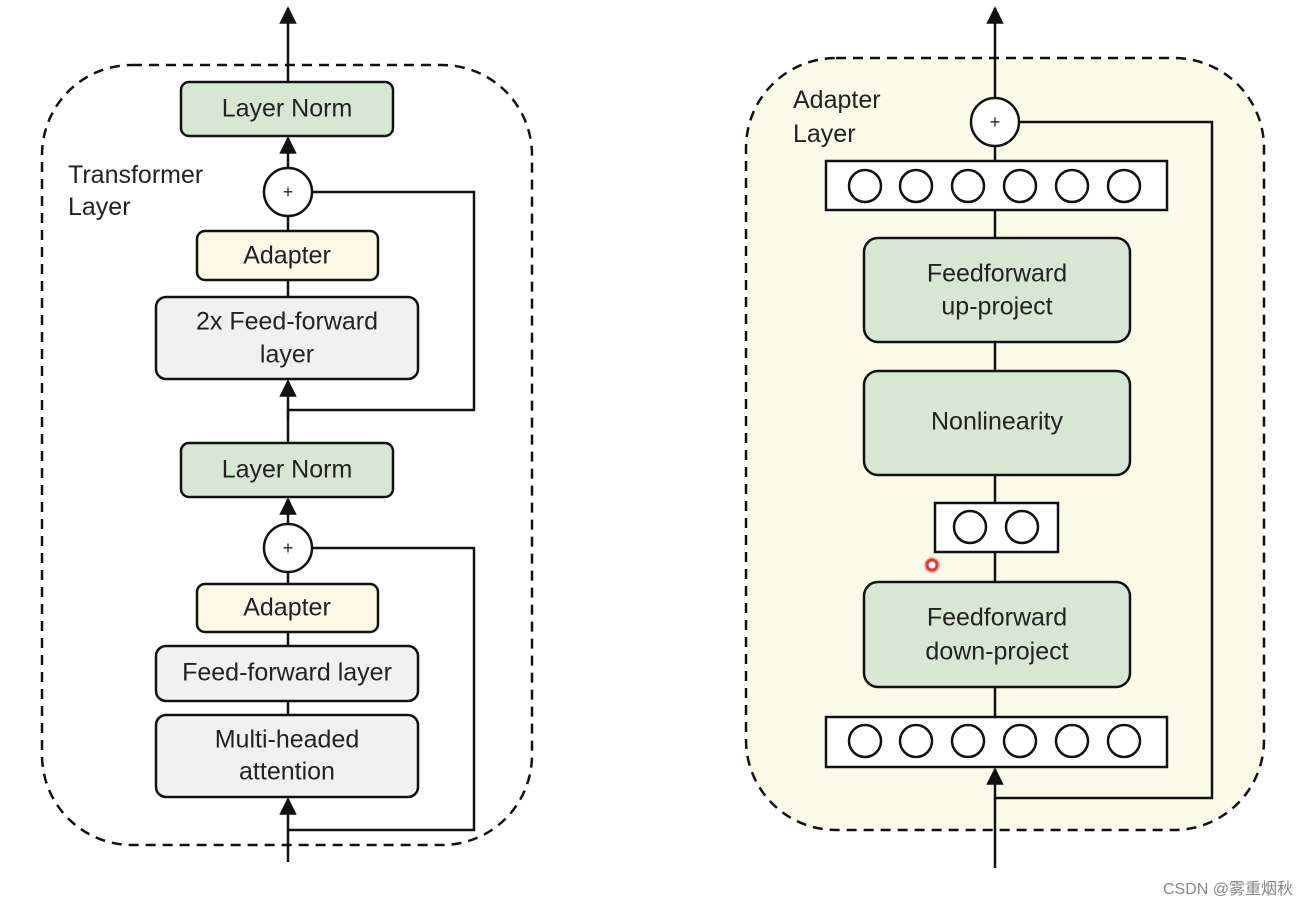 The width and height of the screenshot is (1308, 907). What do you see at coordinates (287, 355) in the screenshot?
I see `feed-forward-2x-label: layer` at bounding box center [287, 355].